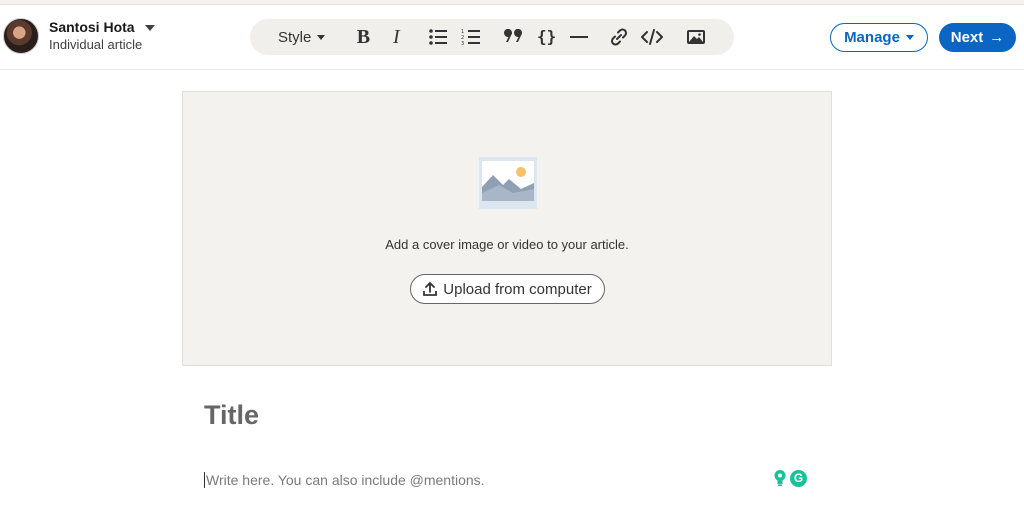 Image resolution: width=1024 pixels, height=518 pixels. I want to click on italic-button: I, so click(396, 37).